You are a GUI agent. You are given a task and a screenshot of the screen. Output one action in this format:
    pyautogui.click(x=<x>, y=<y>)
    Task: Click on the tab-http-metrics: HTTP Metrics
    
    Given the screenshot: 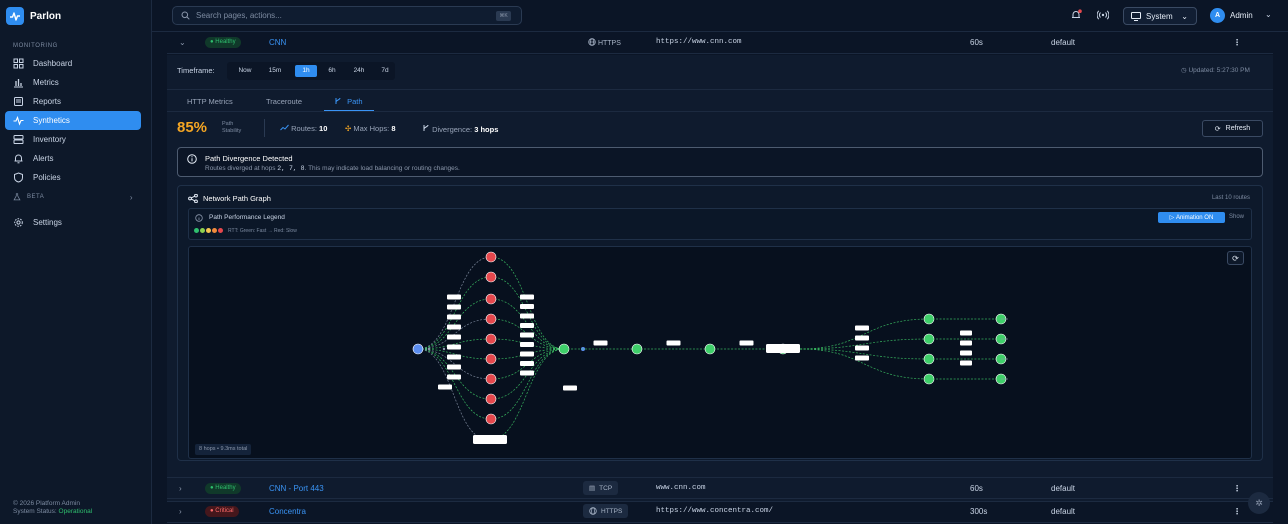 What is the action you would take?
    pyautogui.click(x=210, y=101)
    